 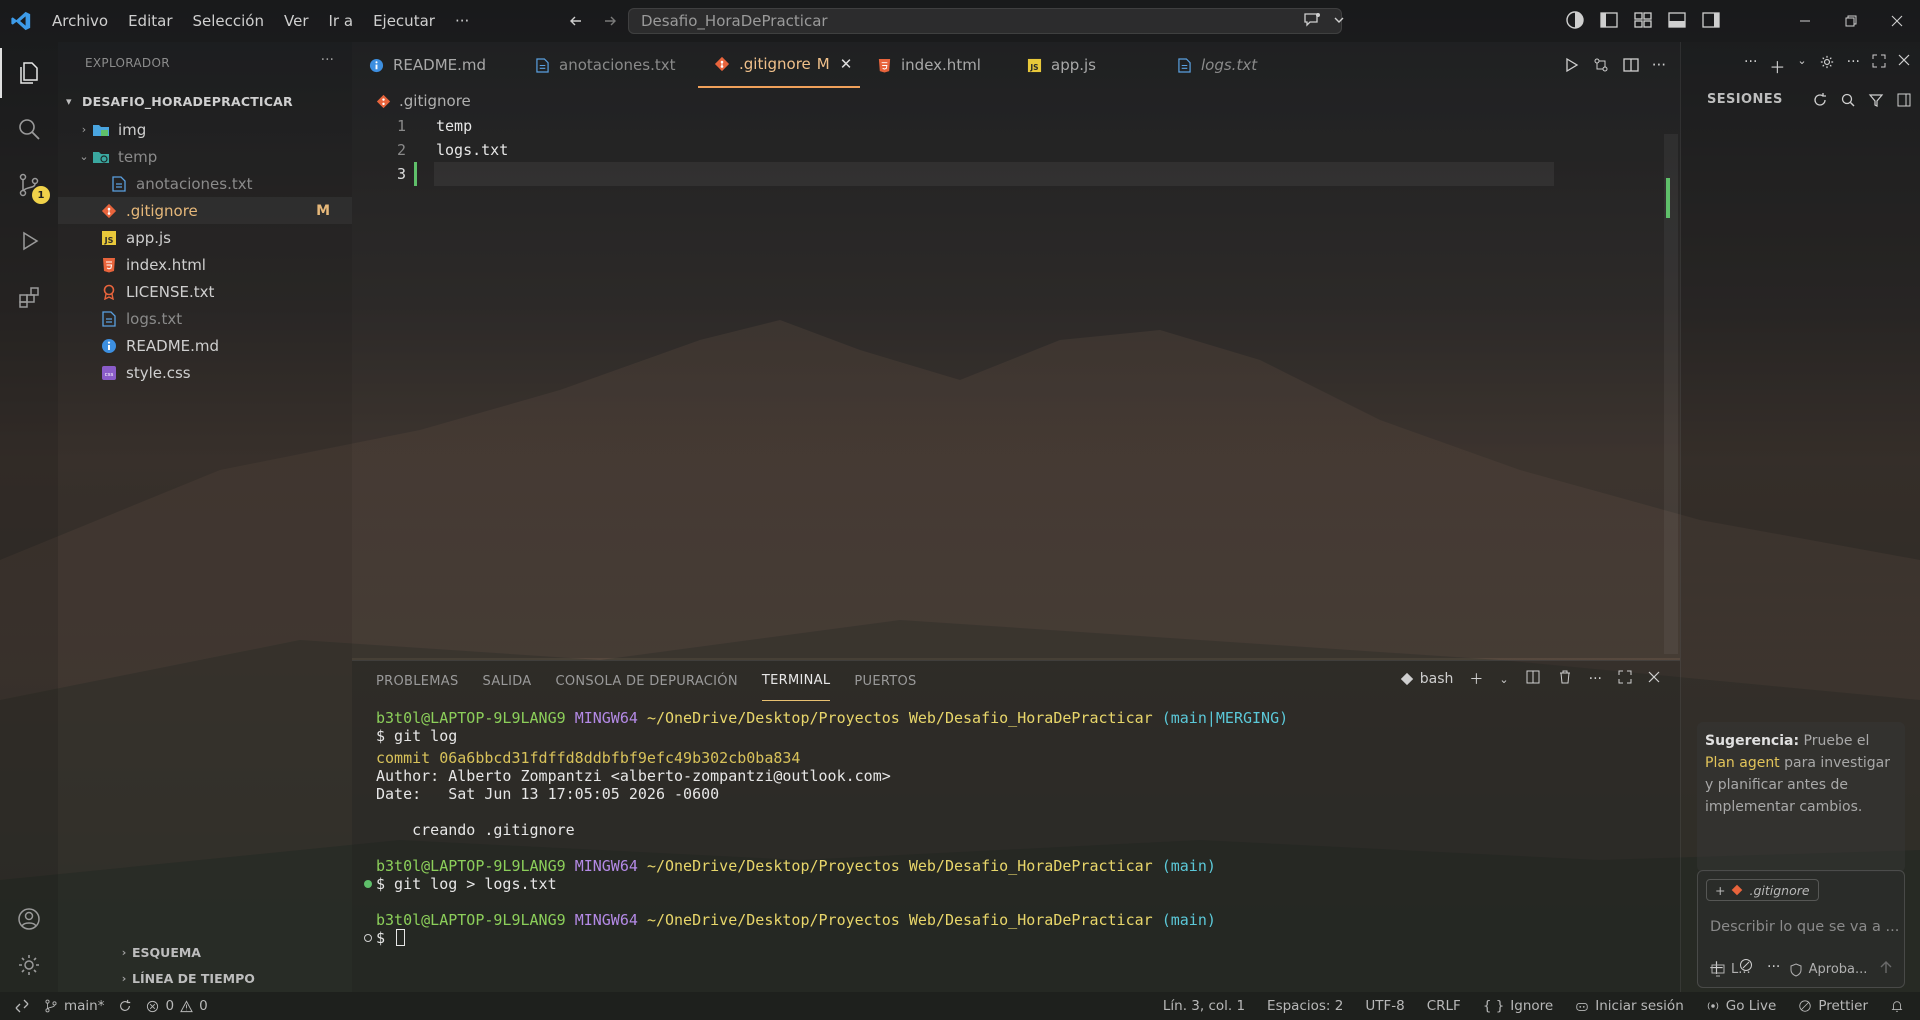 What do you see at coordinates (1886, 969) in the screenshot?
I see `send-icon` at bounding box center [1886, 969].